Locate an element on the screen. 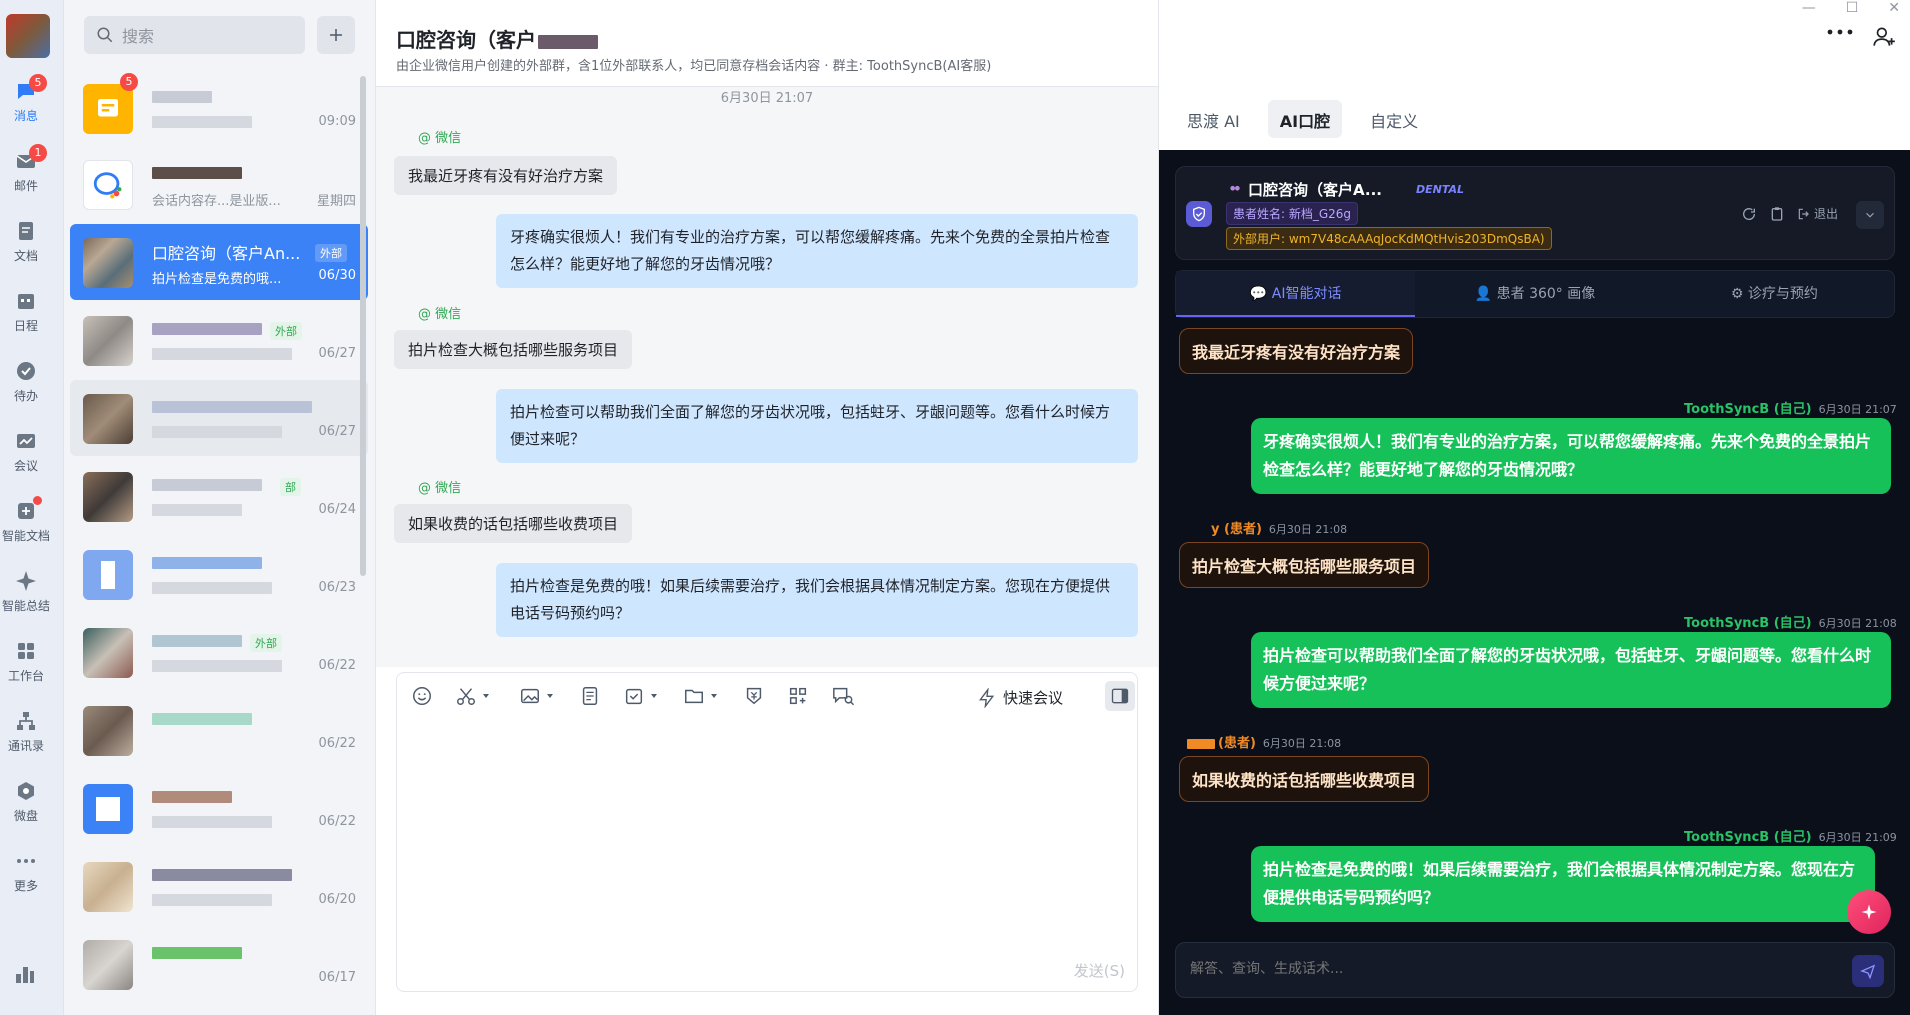 The height and width of the screenshot is (1015, 1910). add-button is located at coordinates (336, 35).